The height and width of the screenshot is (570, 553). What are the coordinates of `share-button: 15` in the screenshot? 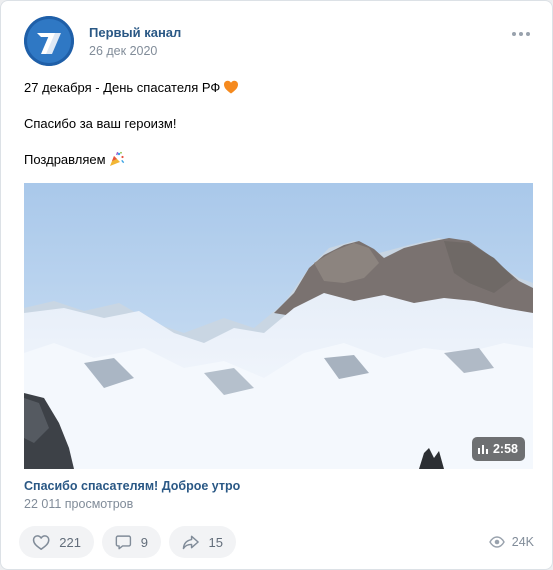 It's located at (202, 542).